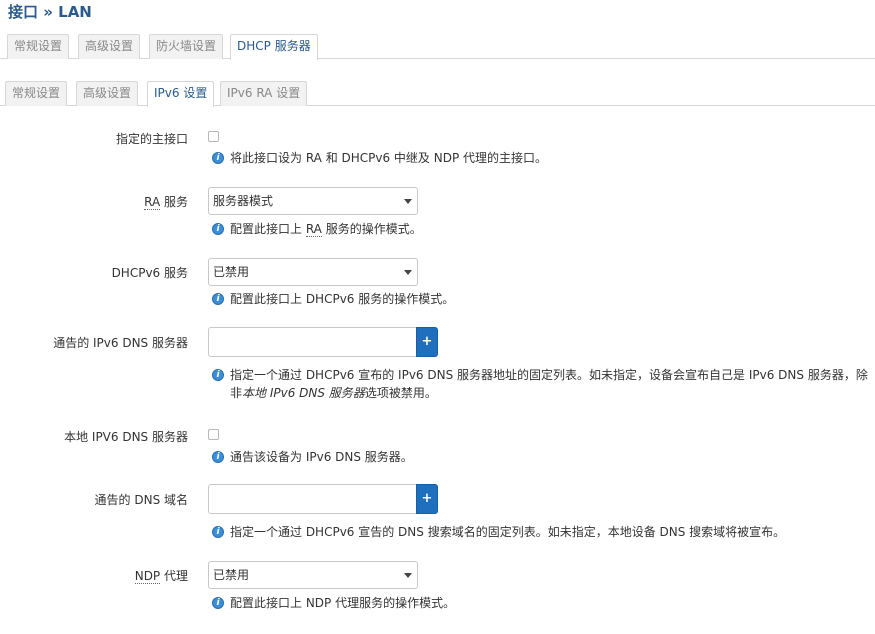  What do you see at coordinates (274, 47) in the screenshot?
I see `tab-dhcp-server: DHCP 服务器` at bounding box center [274, 47].